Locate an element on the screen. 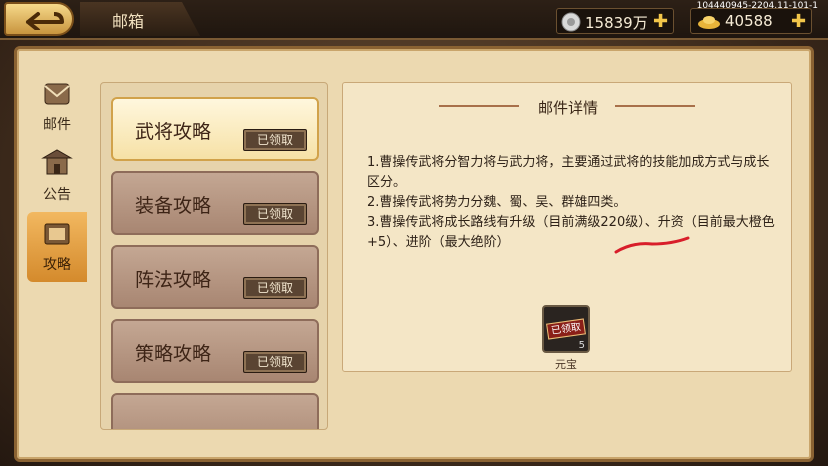 The image size is (828, 466). gold-resource: 40588 ✚ is located at coordinates (751, 21).